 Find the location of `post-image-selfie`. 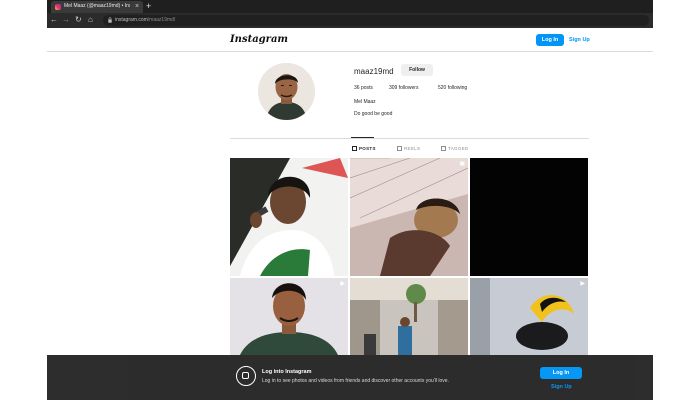

post-image-selfie is located at coordinates (289, 316).